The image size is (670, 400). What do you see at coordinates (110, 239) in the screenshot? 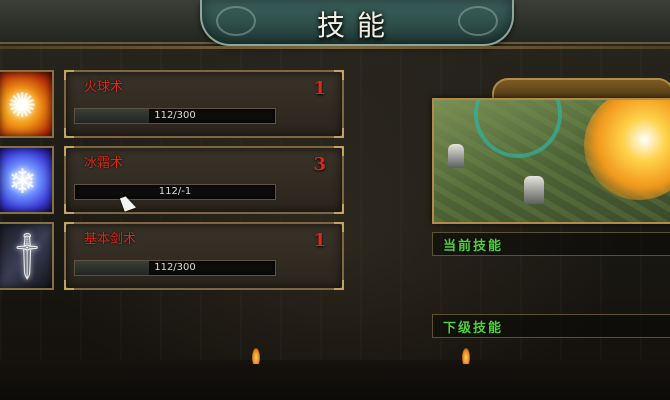
I see `skill-name: 基本剑术` at bounding box center [110, 239].